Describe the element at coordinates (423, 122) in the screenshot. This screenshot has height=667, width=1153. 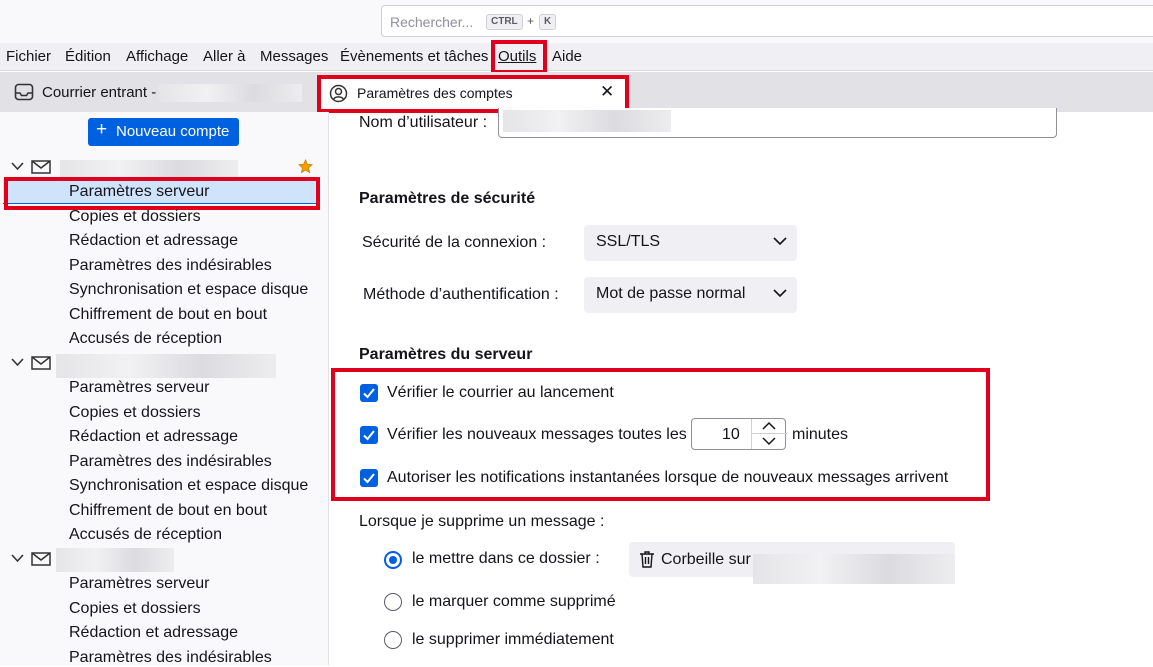
I see `username-label: Nom d’utilisateur :` at that location.